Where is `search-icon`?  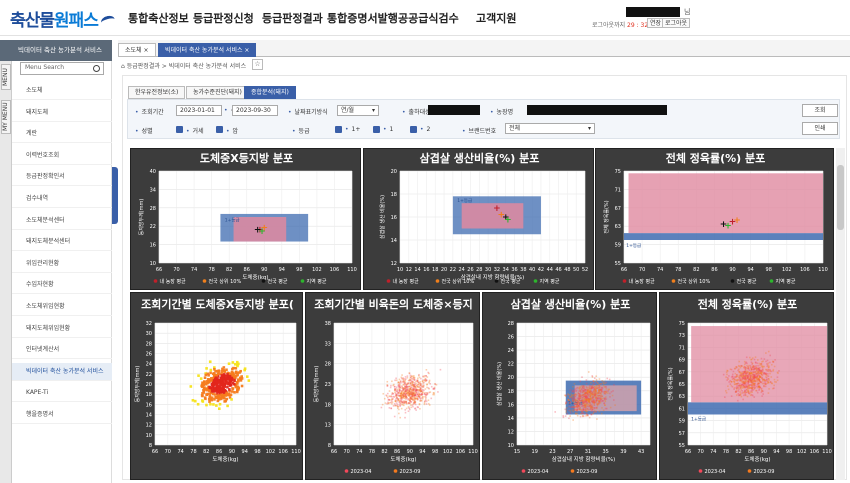
search-icon is located at coordinates (96, 68).